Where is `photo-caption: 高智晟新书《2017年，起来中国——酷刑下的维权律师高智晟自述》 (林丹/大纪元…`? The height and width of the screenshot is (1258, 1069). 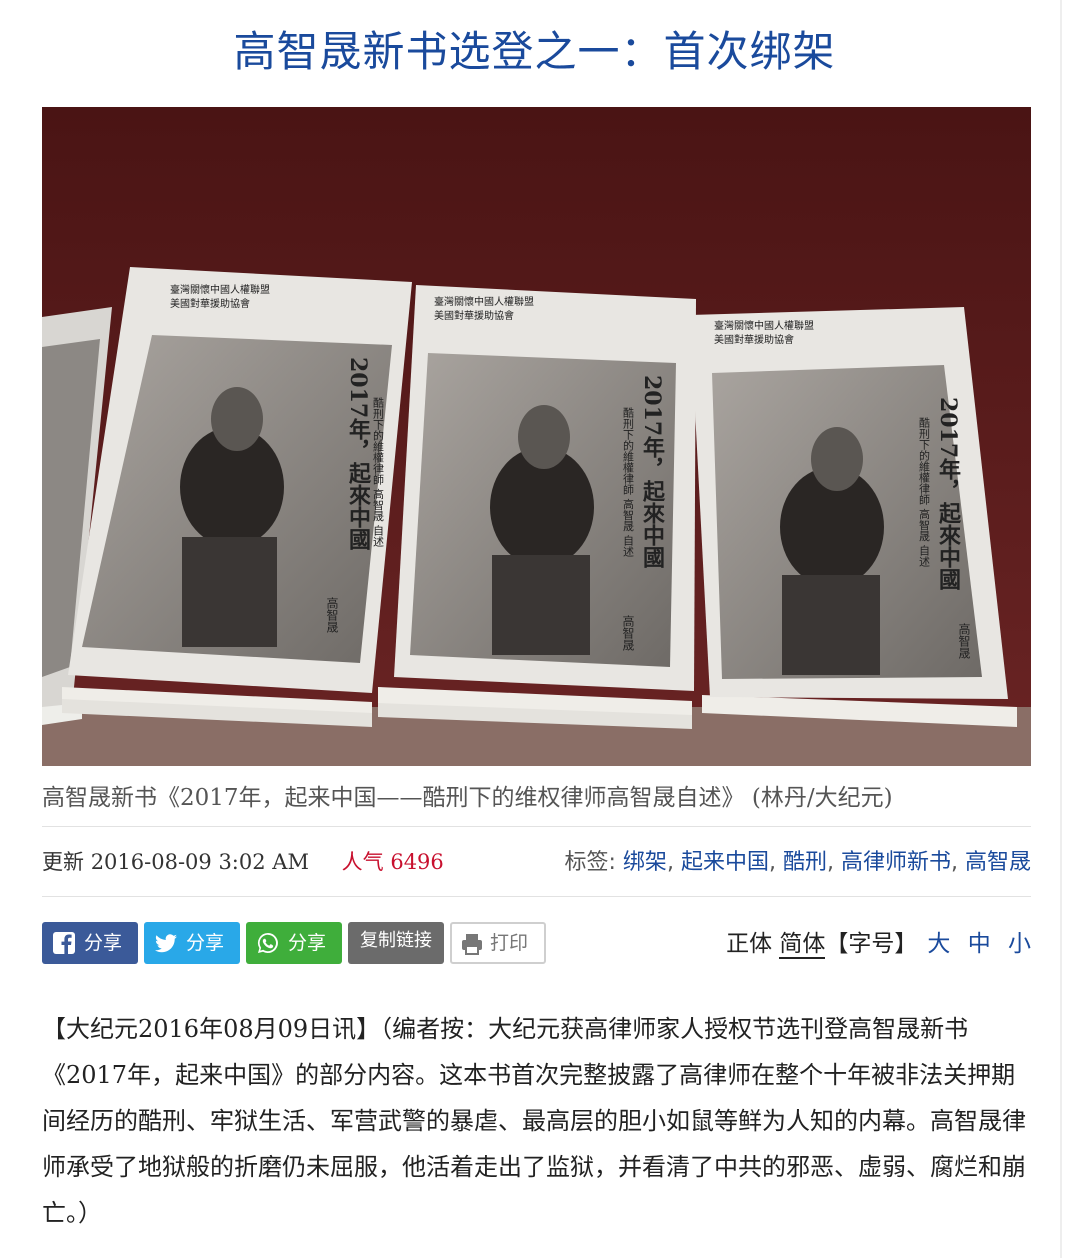
photo-caption: 高智晟新书《2017年，起来中国——酷刑下的维权律师高智晟自述》 (林丹/大纪元… is located at coordinates (467, 798).